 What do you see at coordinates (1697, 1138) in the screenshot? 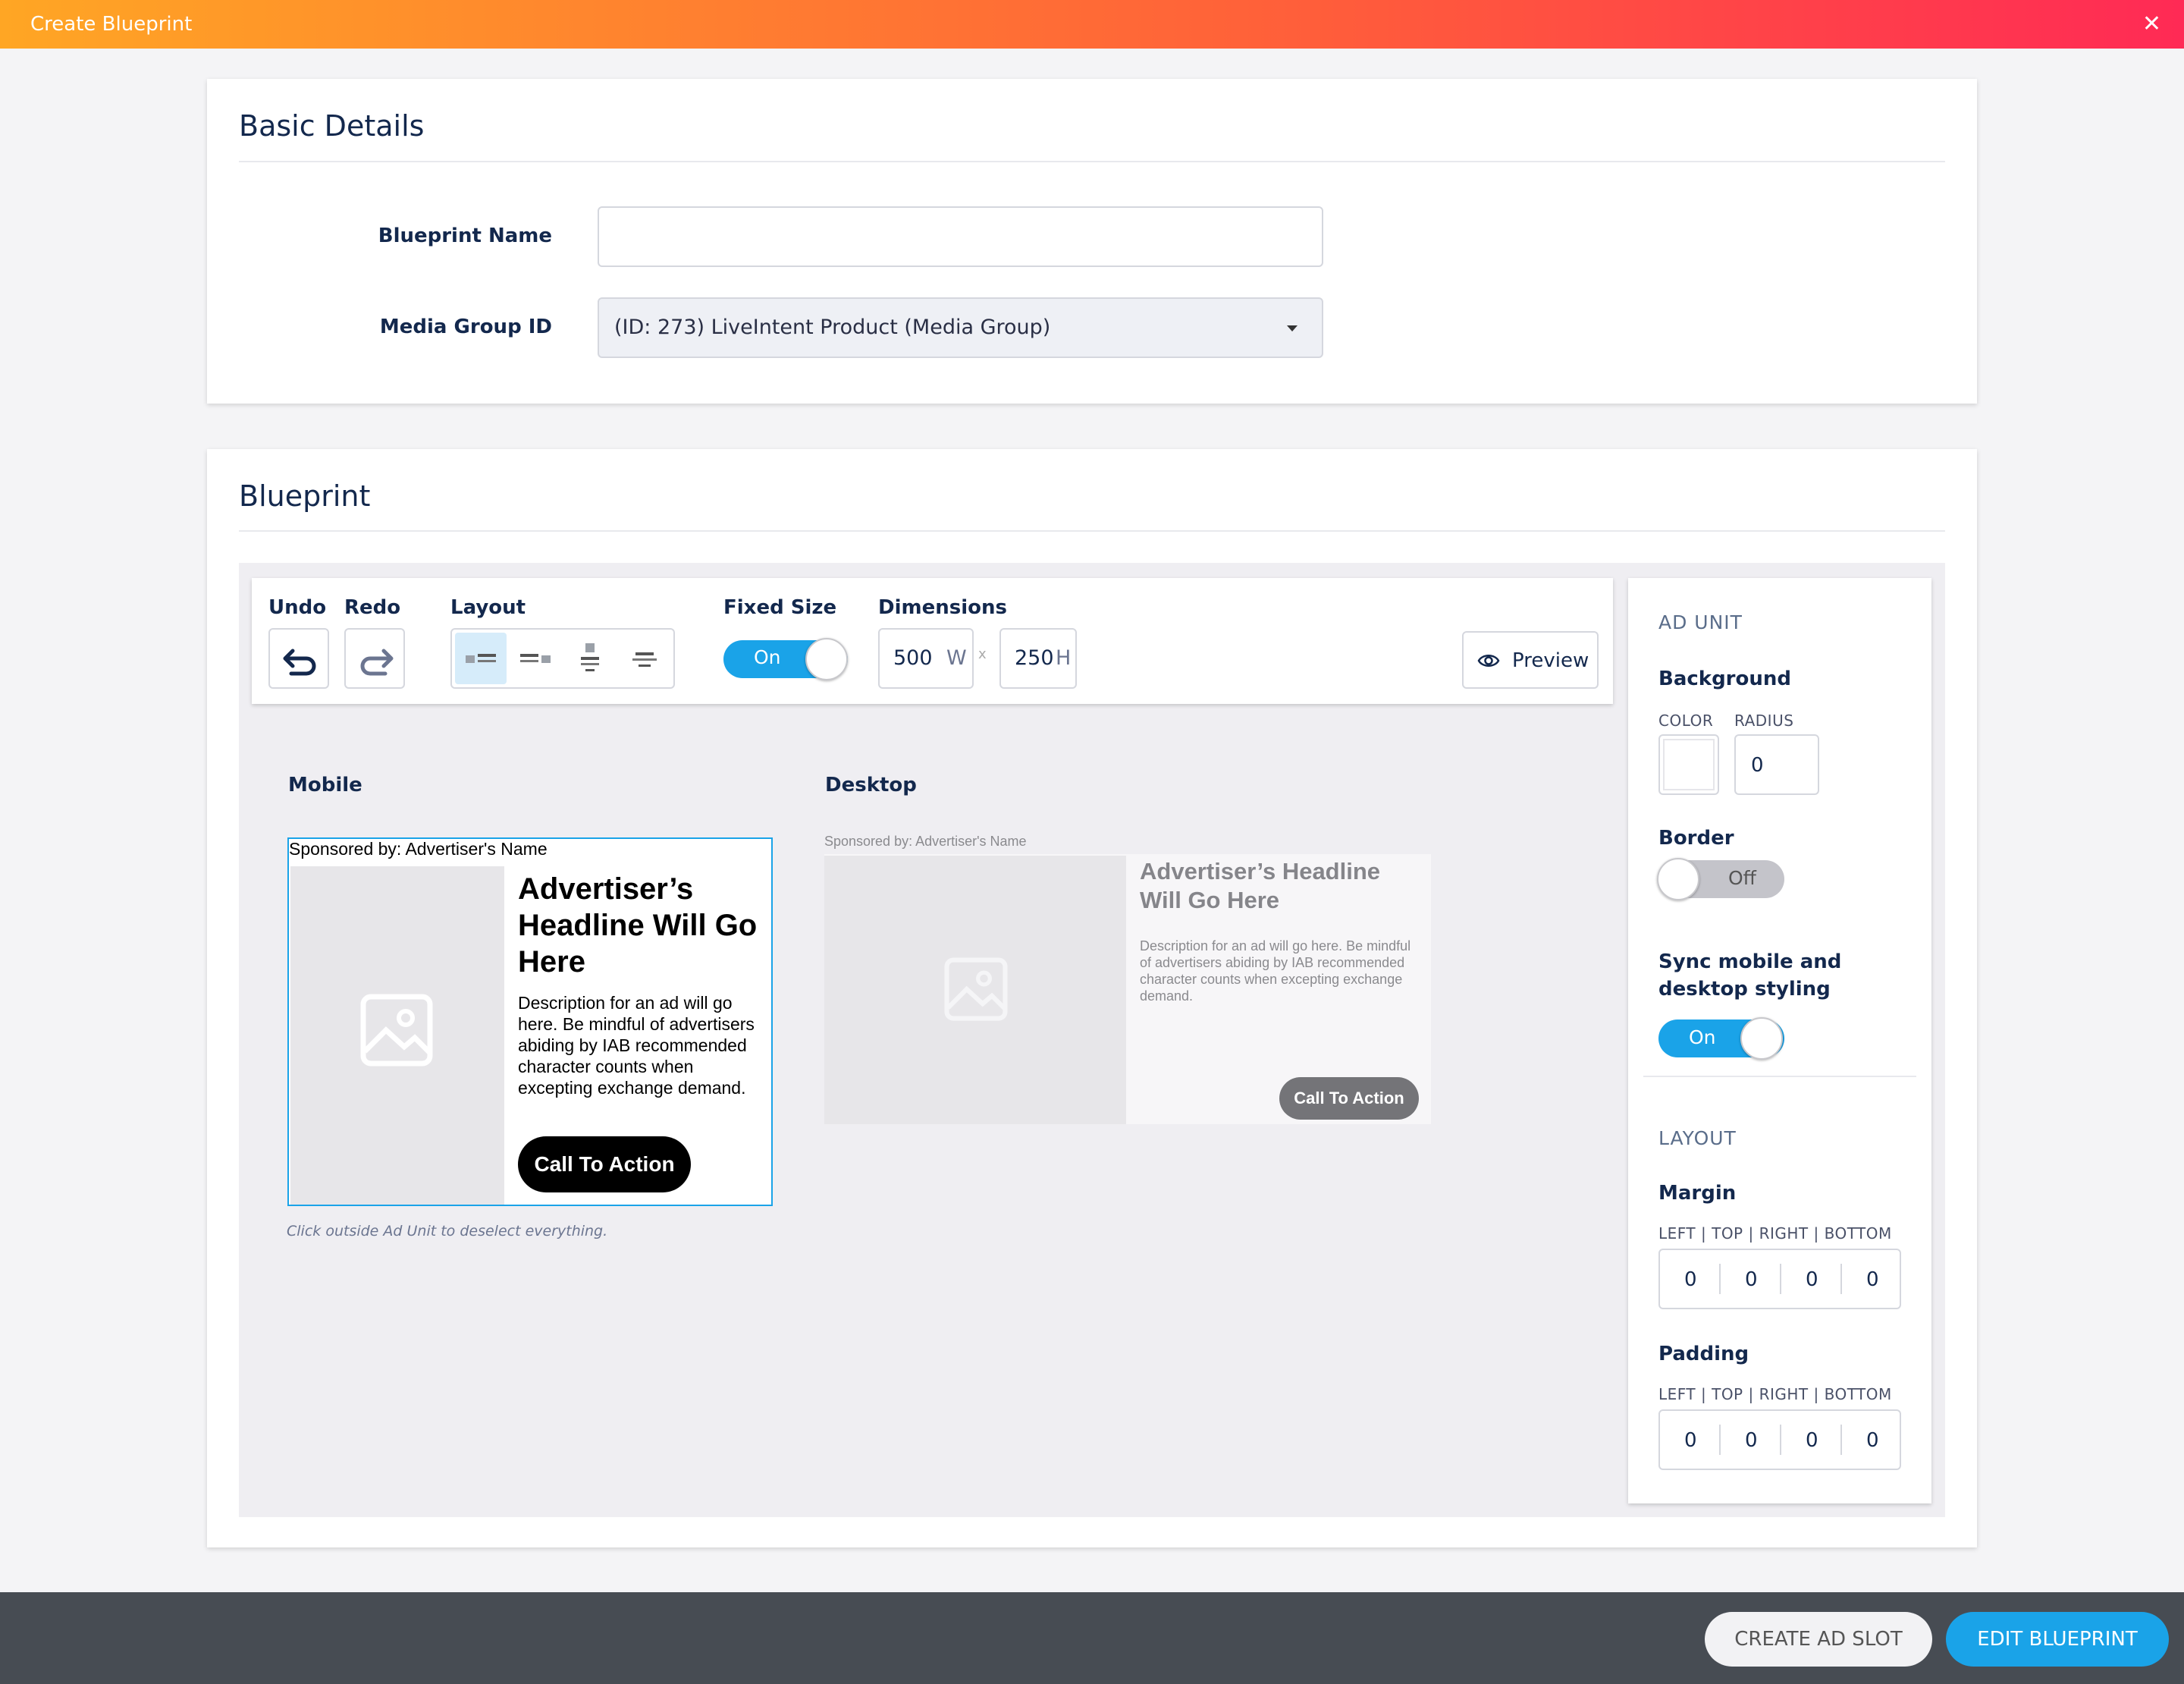
I see `layout-heading: LAYOUT` at bounding box center [1697, 1138].